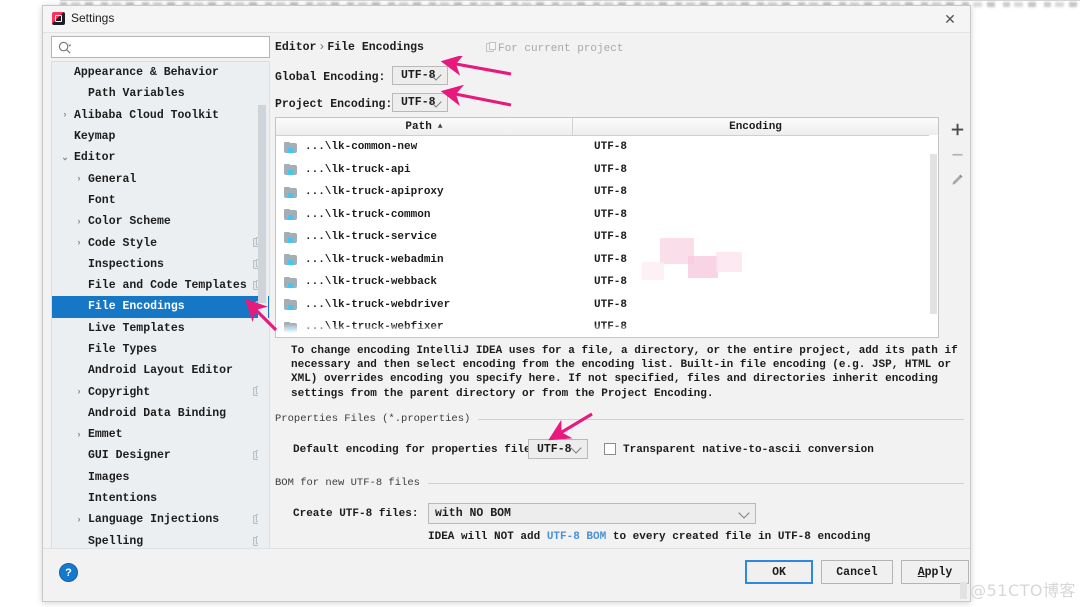  Describe the element at coordinates (738, 537) in the screenshot. I see `bom-hint-after: to every created file in UTF-8 encoding` at that location.